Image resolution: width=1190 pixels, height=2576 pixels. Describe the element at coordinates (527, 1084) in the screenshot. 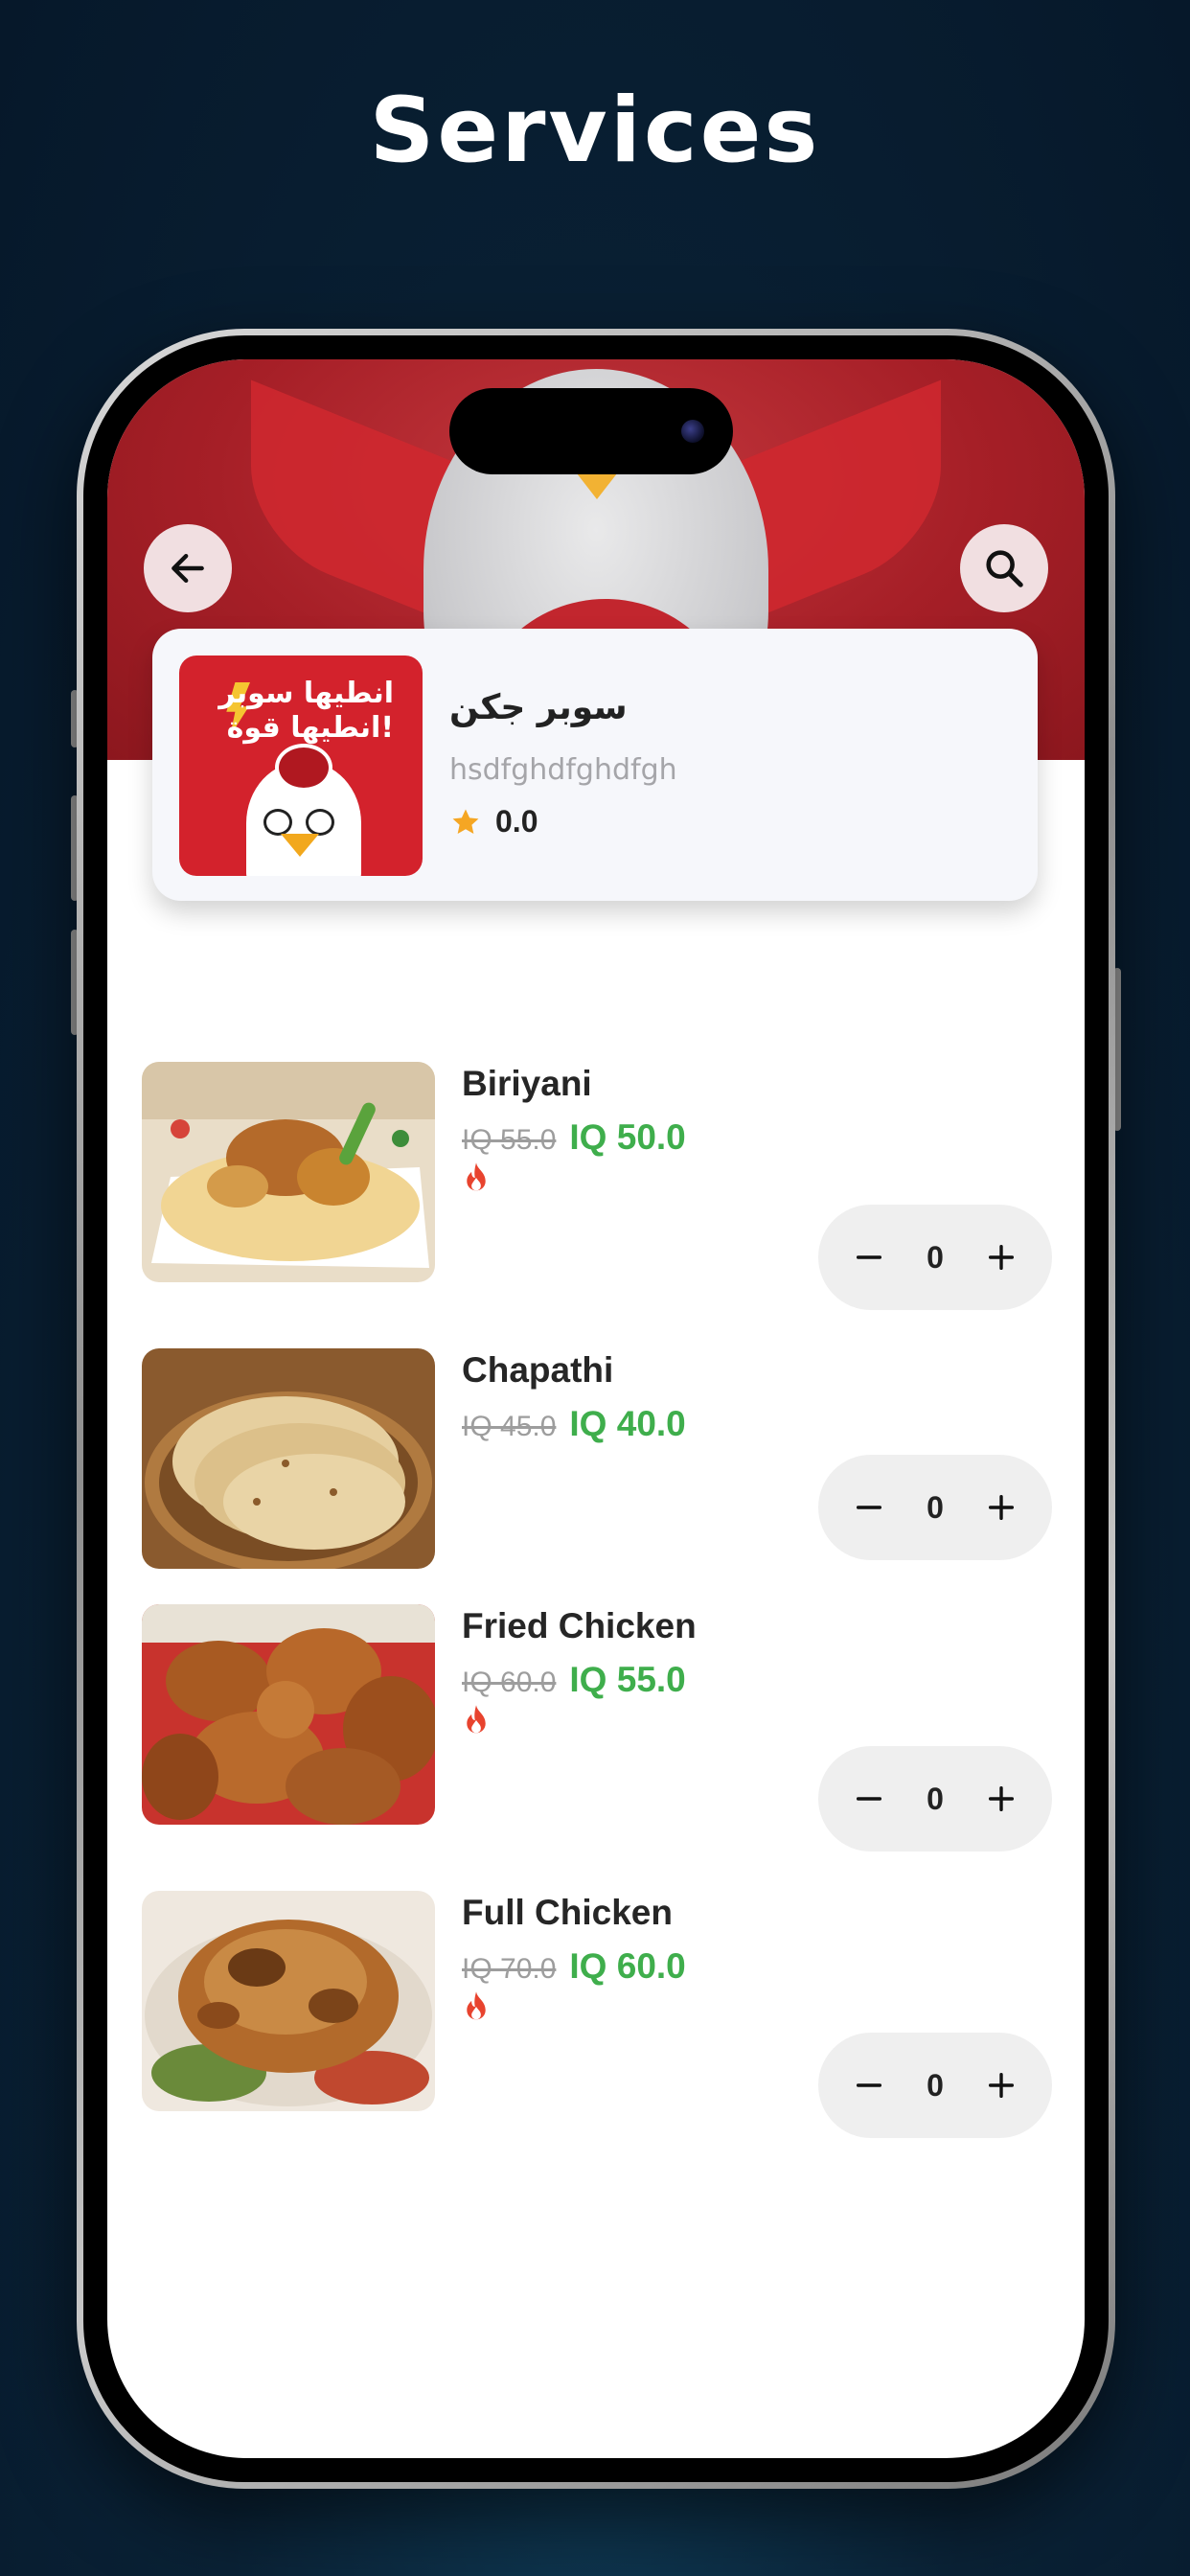

I see `item-name: Biriyani` at that location.